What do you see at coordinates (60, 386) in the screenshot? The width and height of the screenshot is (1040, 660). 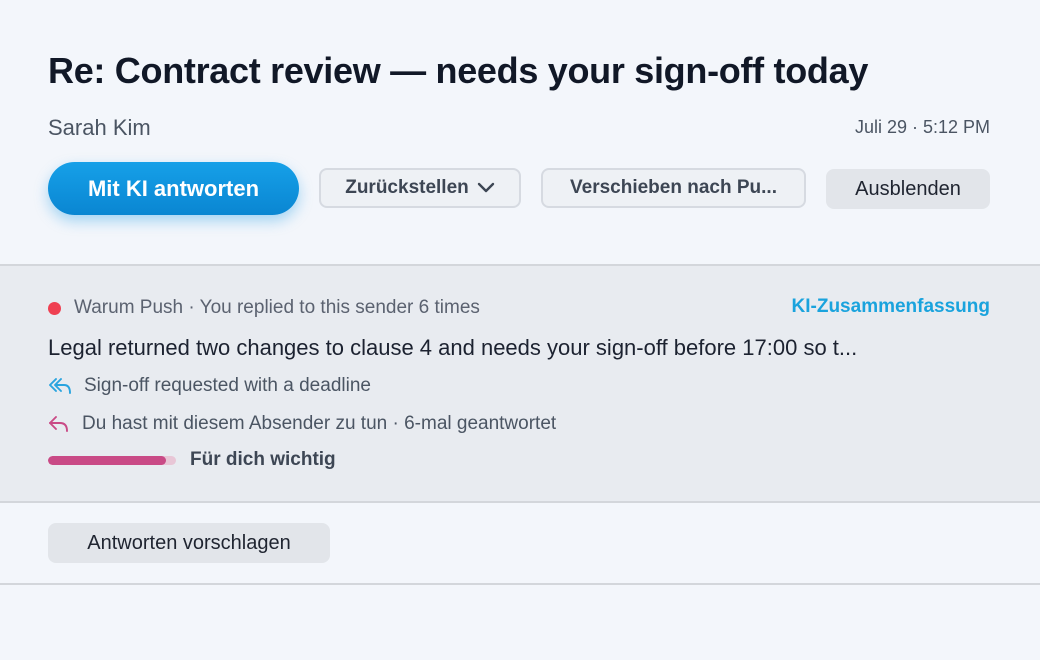 I see `reply-all-icon` at bounding box center [60, 386].